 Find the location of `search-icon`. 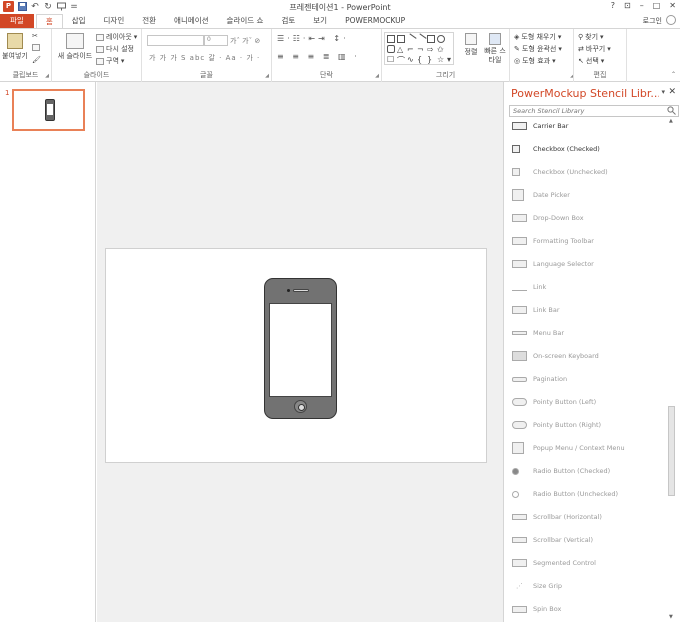

search-icon is located at coordinates (671, 110).